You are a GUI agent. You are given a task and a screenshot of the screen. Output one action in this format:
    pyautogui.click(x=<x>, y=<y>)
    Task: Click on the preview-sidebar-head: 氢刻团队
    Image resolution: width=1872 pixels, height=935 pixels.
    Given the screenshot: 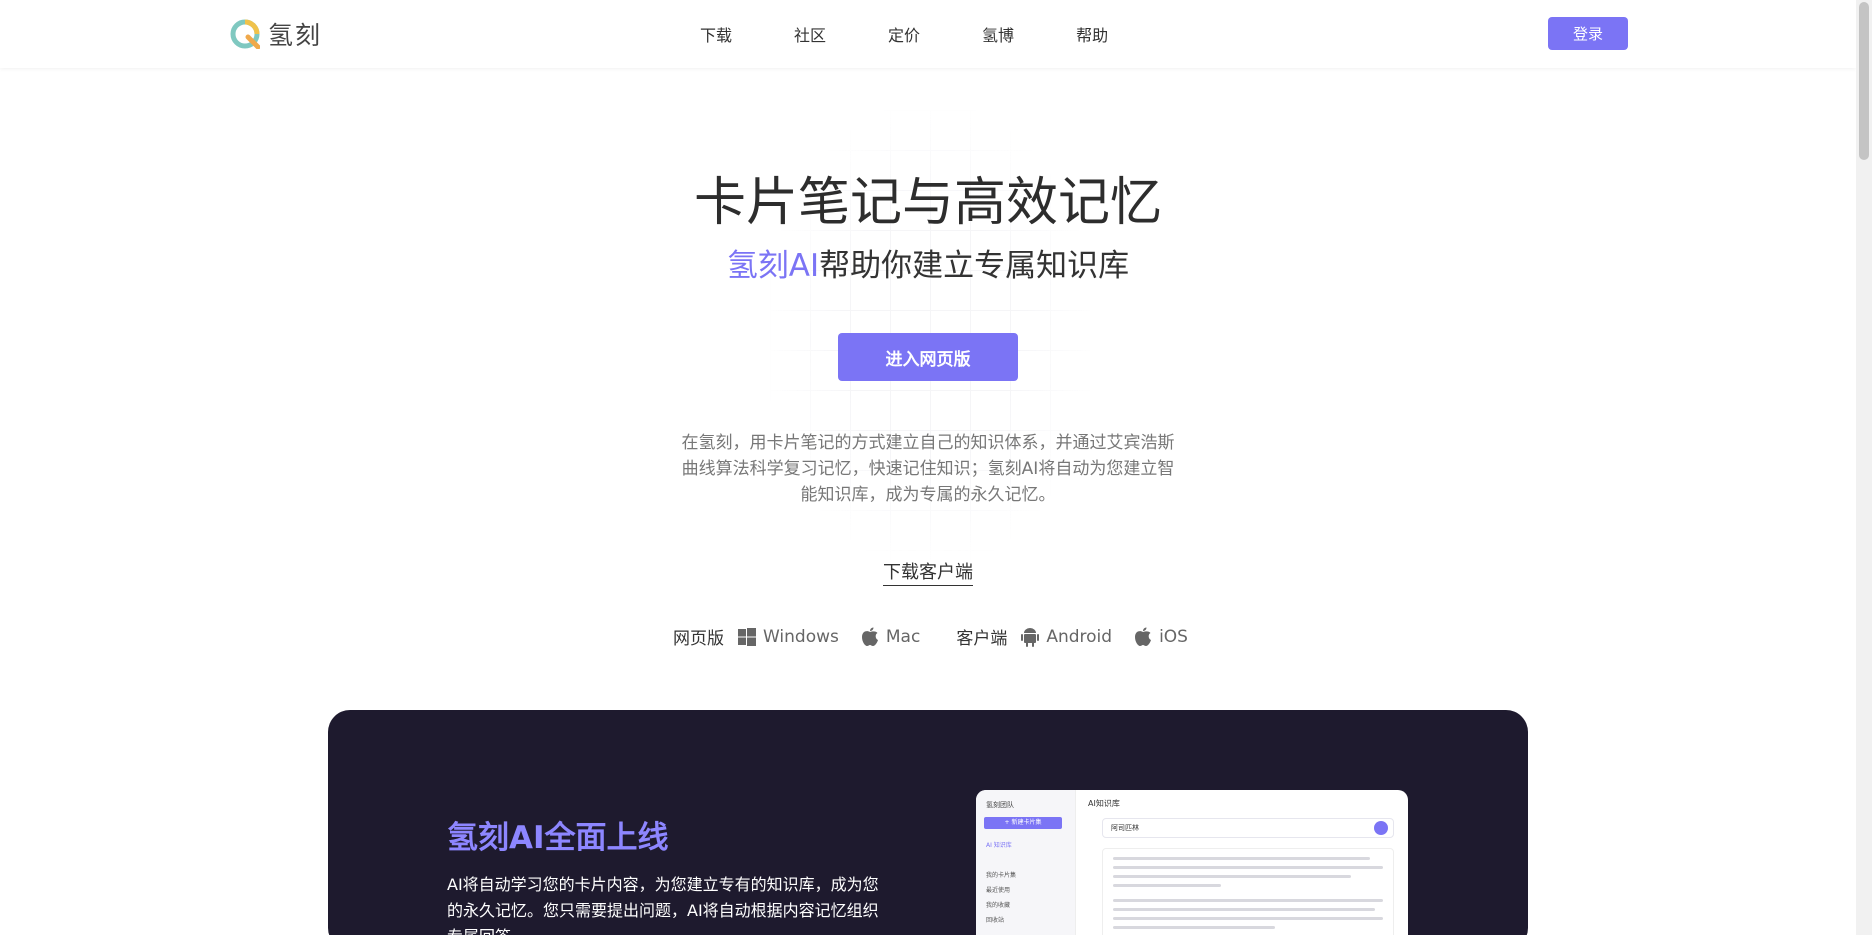 What is the action you would take?
    pyautogui.click(x=1000, y=805)
    